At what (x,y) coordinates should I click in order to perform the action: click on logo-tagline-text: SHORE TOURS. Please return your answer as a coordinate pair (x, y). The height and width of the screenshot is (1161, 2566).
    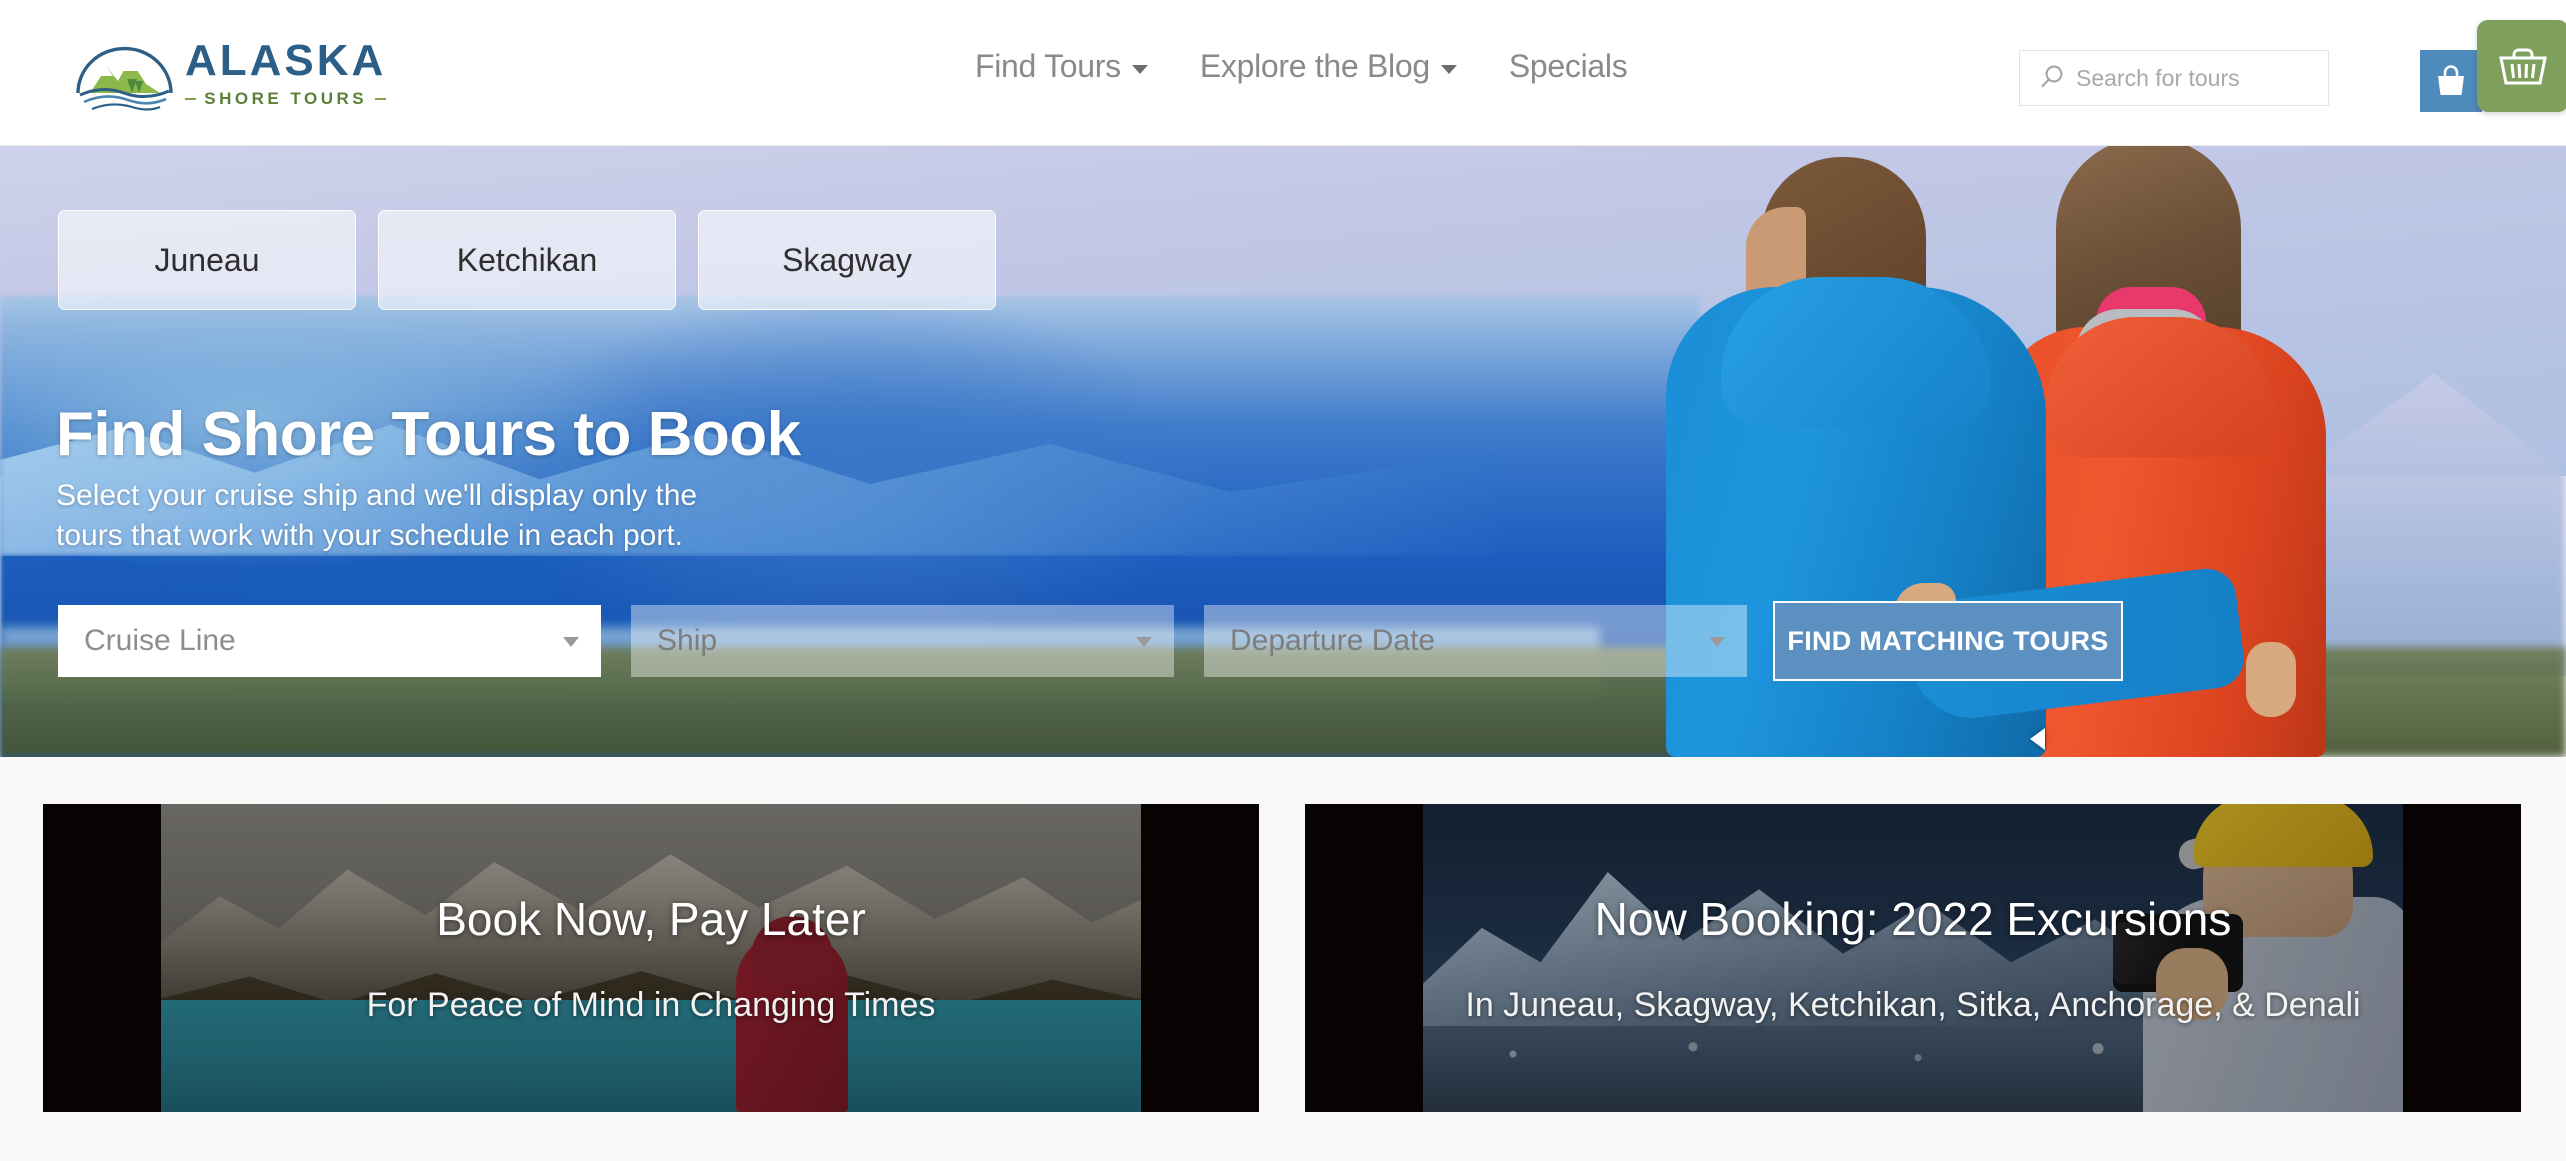
    Looking at the image, I should click on (286, 98).